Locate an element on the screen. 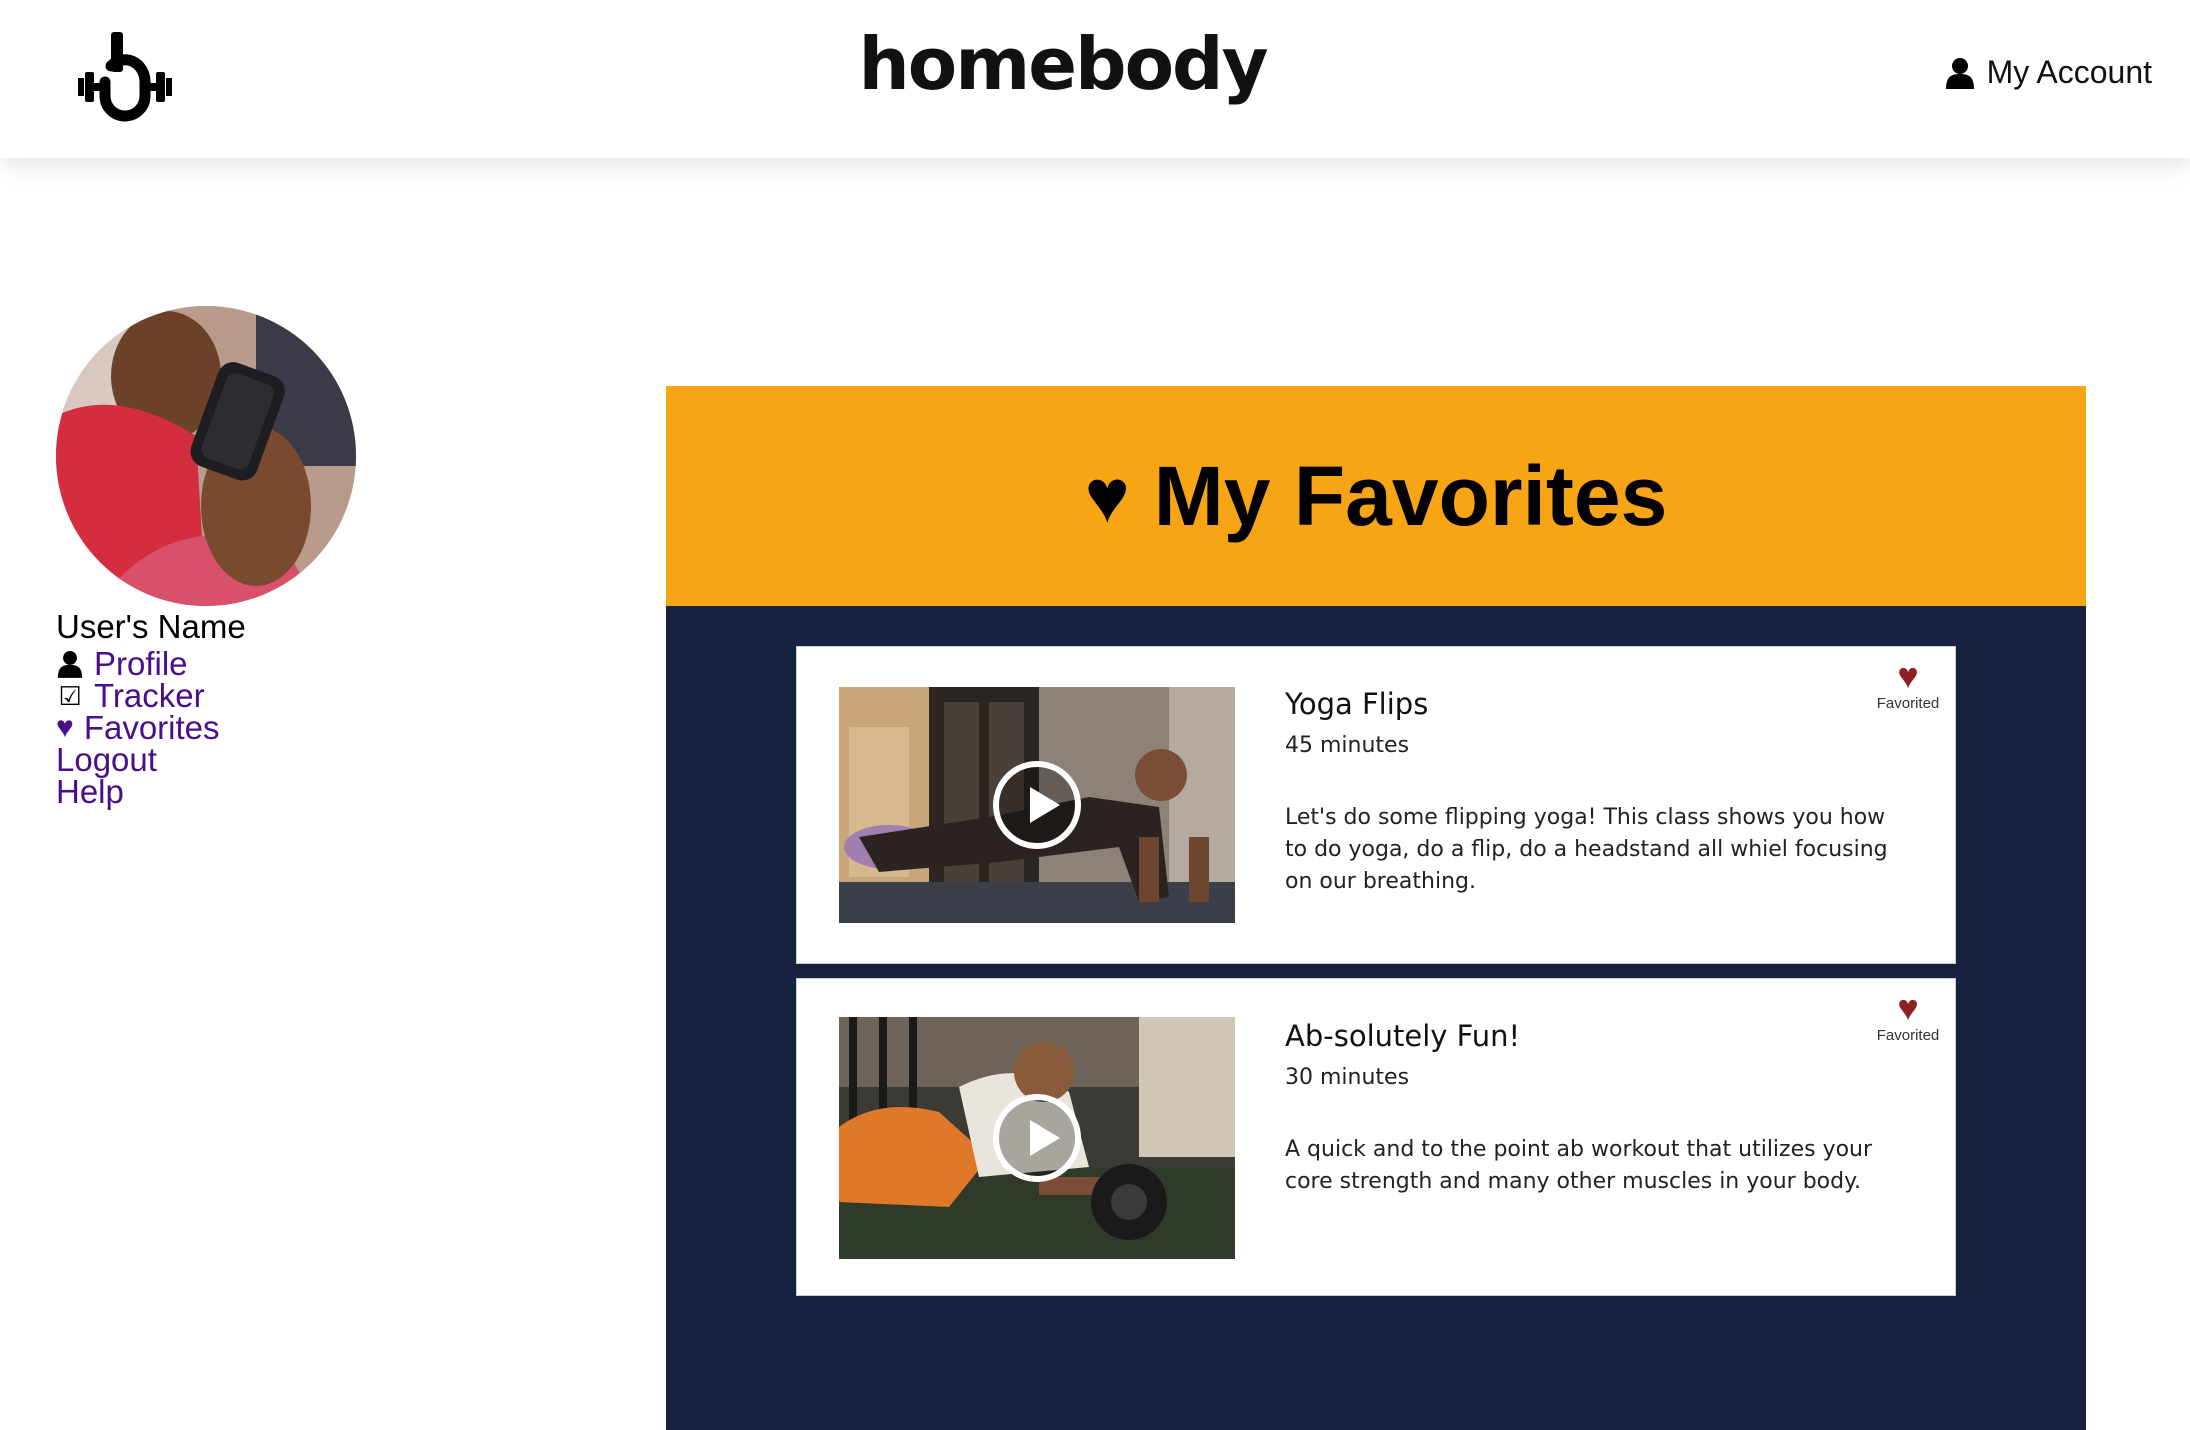 The image size is (2190, 1430). my-account-link: My Account is located at coordinates (2048, 72).